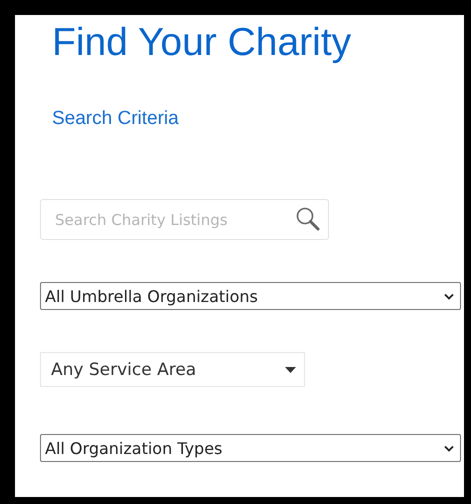 The width and height of the screenshot is (471, 504). What do you see at coordinates (250, 296) in the screenshot?
I see `filter-select: All Umbrella Organizations` at bounding box center [250, 296].